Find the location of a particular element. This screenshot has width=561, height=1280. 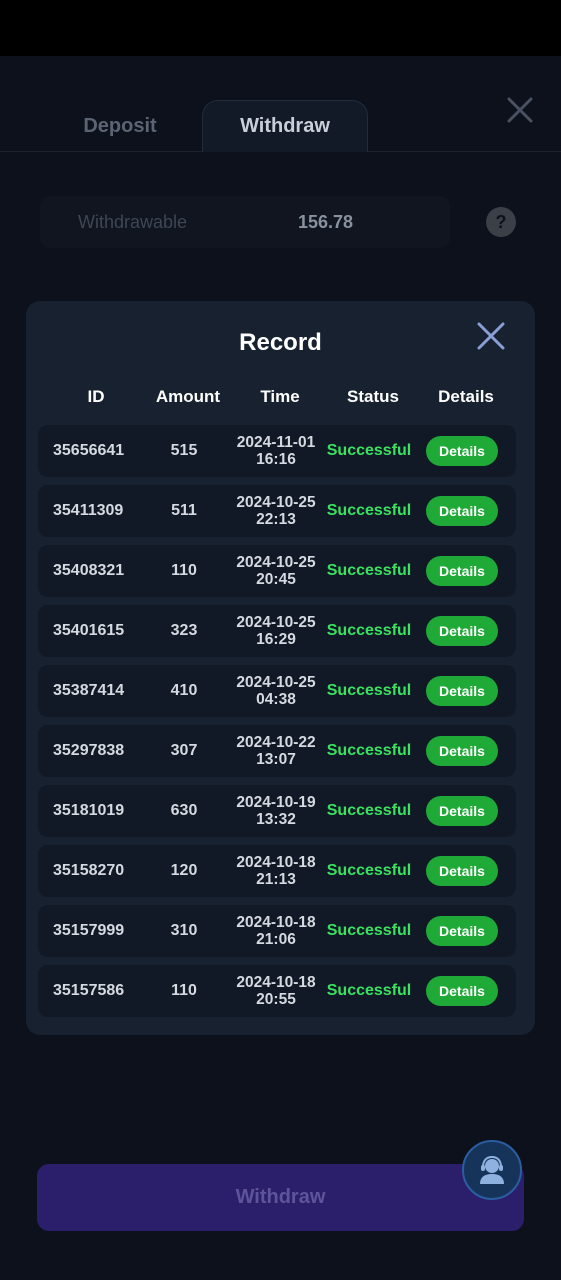

record-time: 2024-10-25 22:13 is located at coordinates (276, 511).